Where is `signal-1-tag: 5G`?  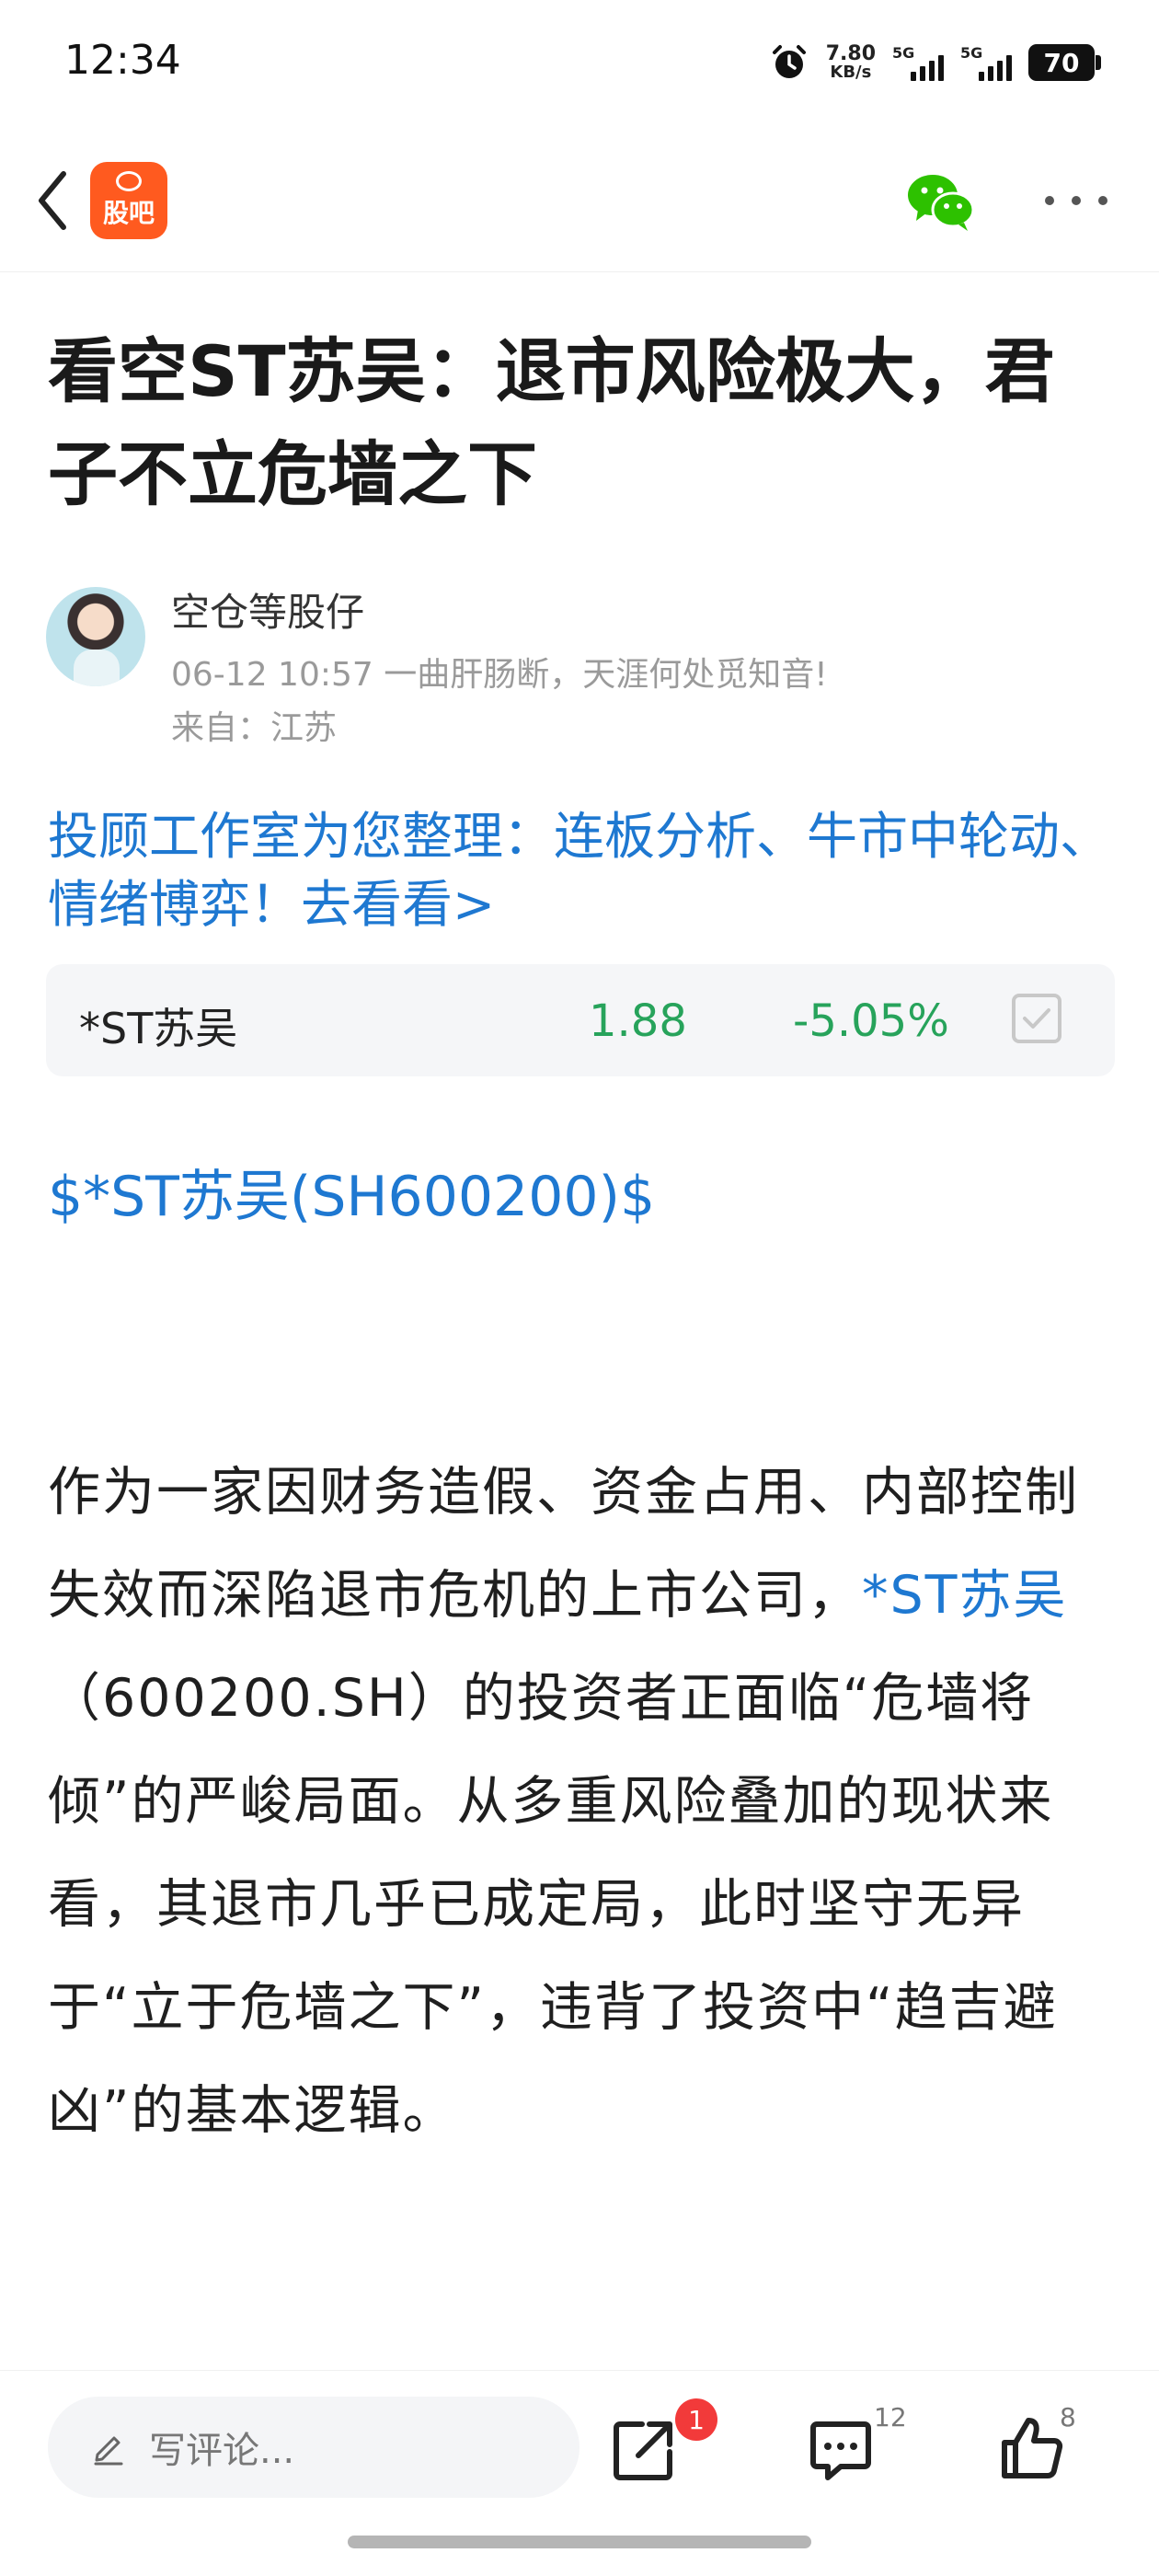
signal-1-tag: 5G is located at coordinates (903, 53).